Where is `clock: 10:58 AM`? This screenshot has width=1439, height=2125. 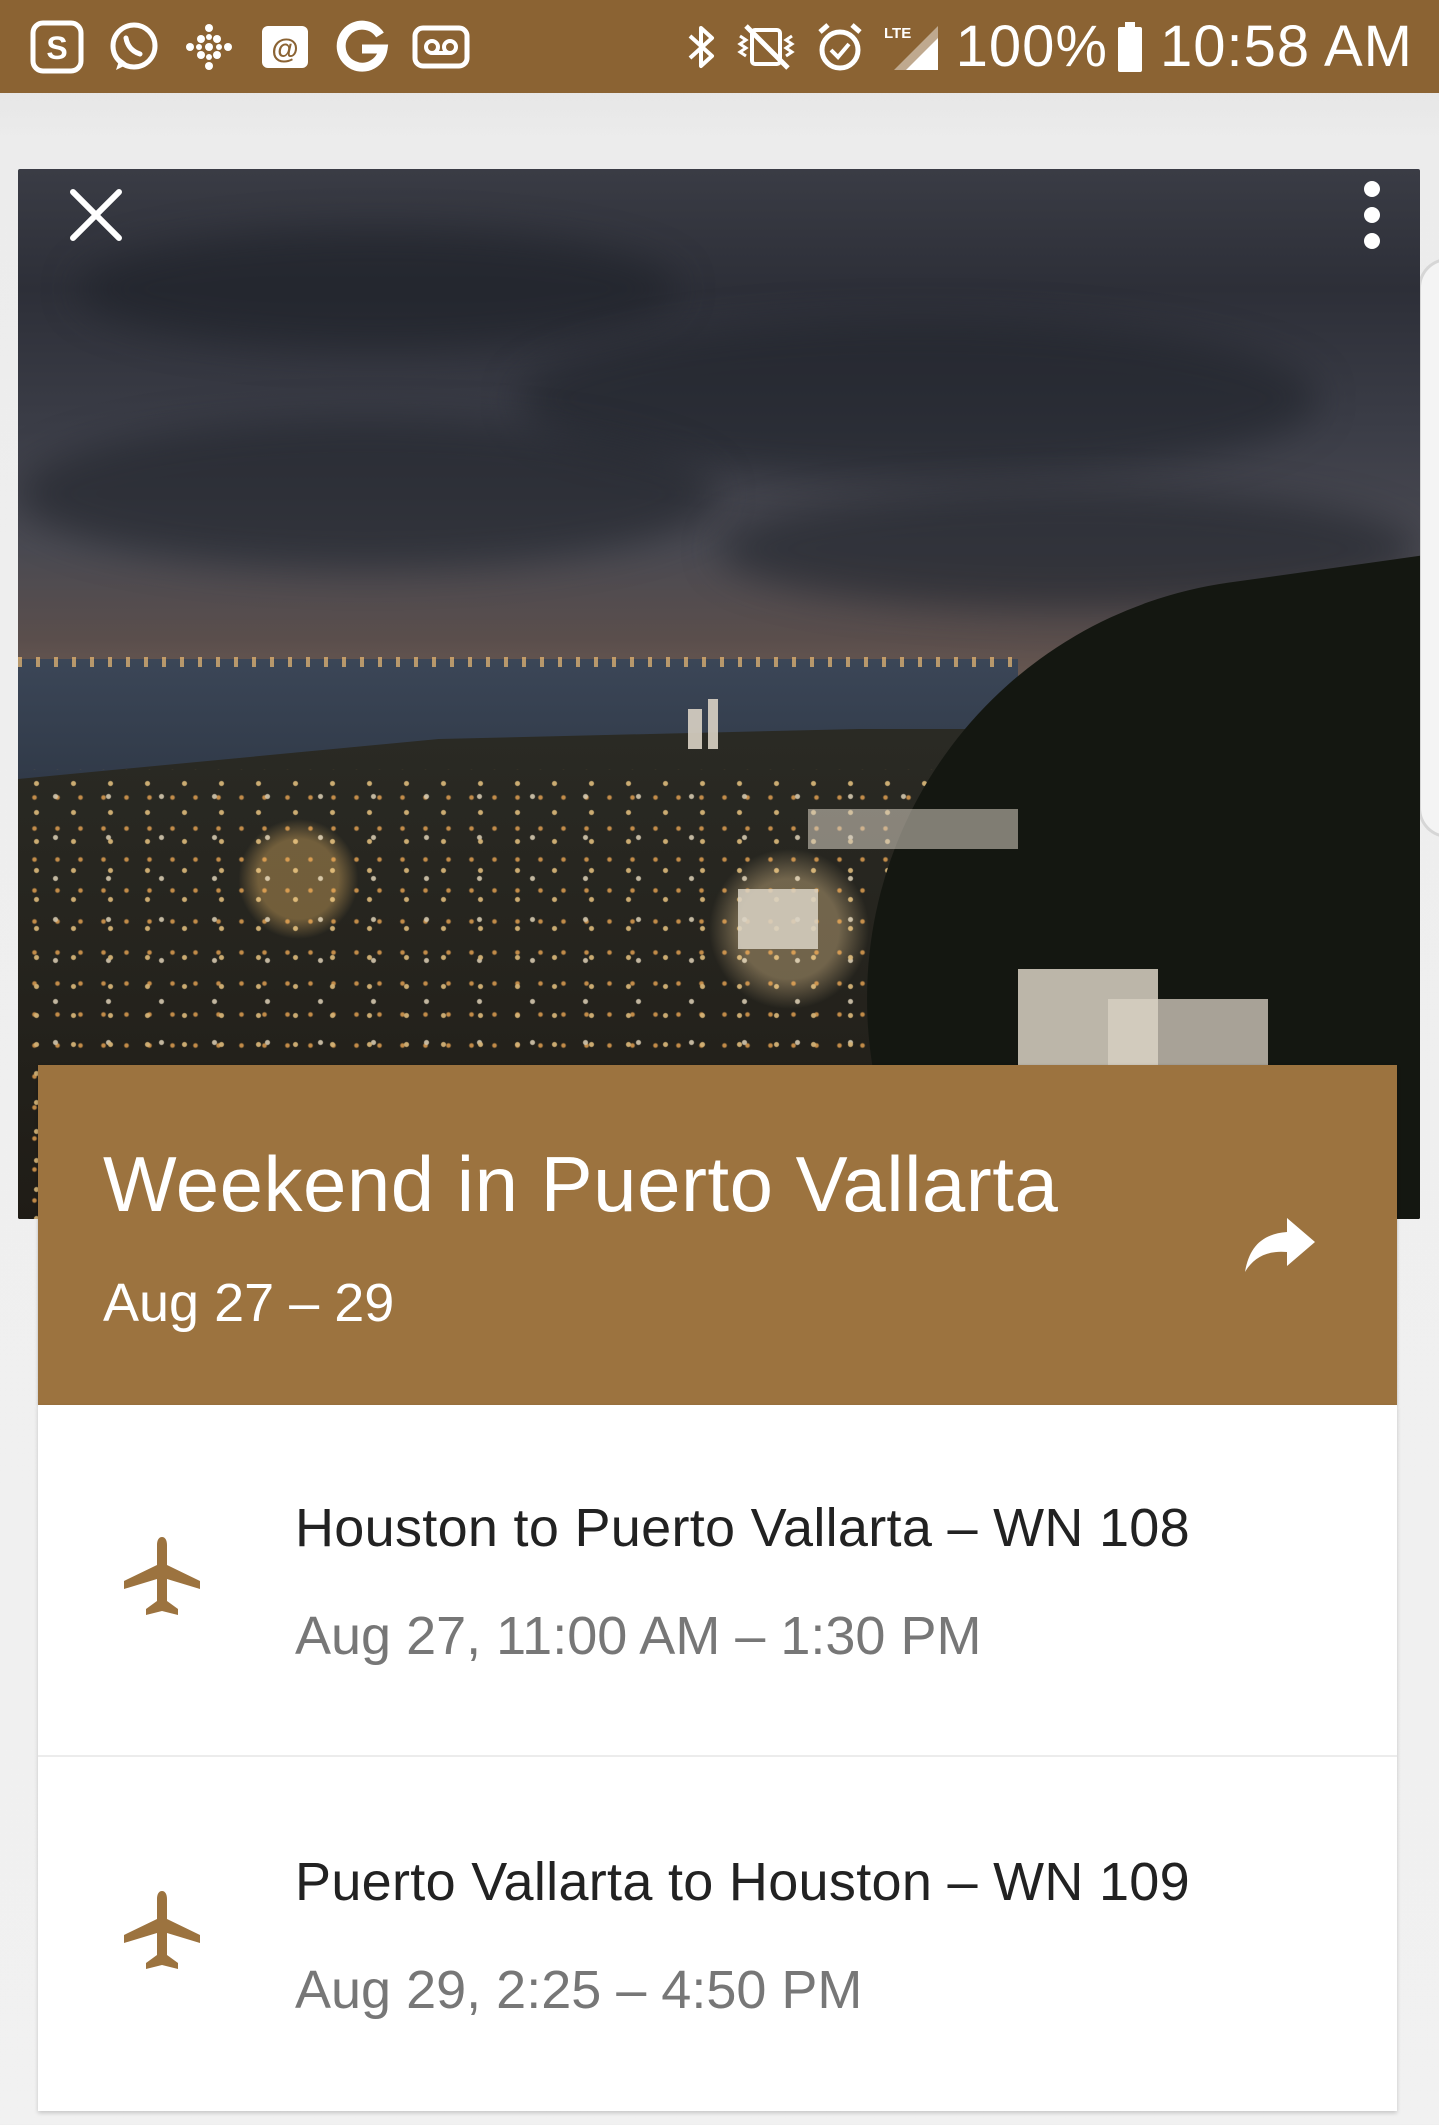
clock: 10:58 AM is located at coordinates (1286, 46).